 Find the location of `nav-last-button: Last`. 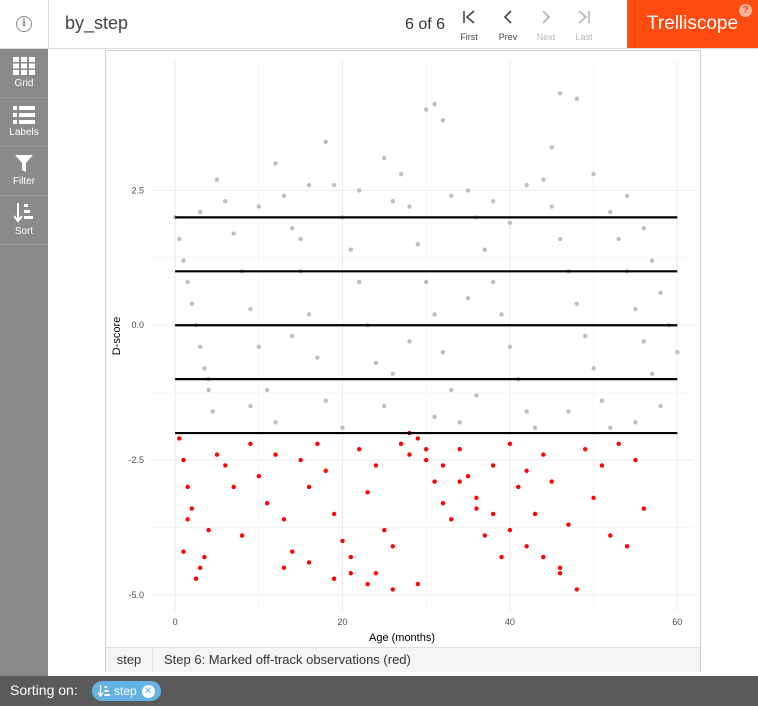

nav-last-button: Last is located at coordinates (584, 25).